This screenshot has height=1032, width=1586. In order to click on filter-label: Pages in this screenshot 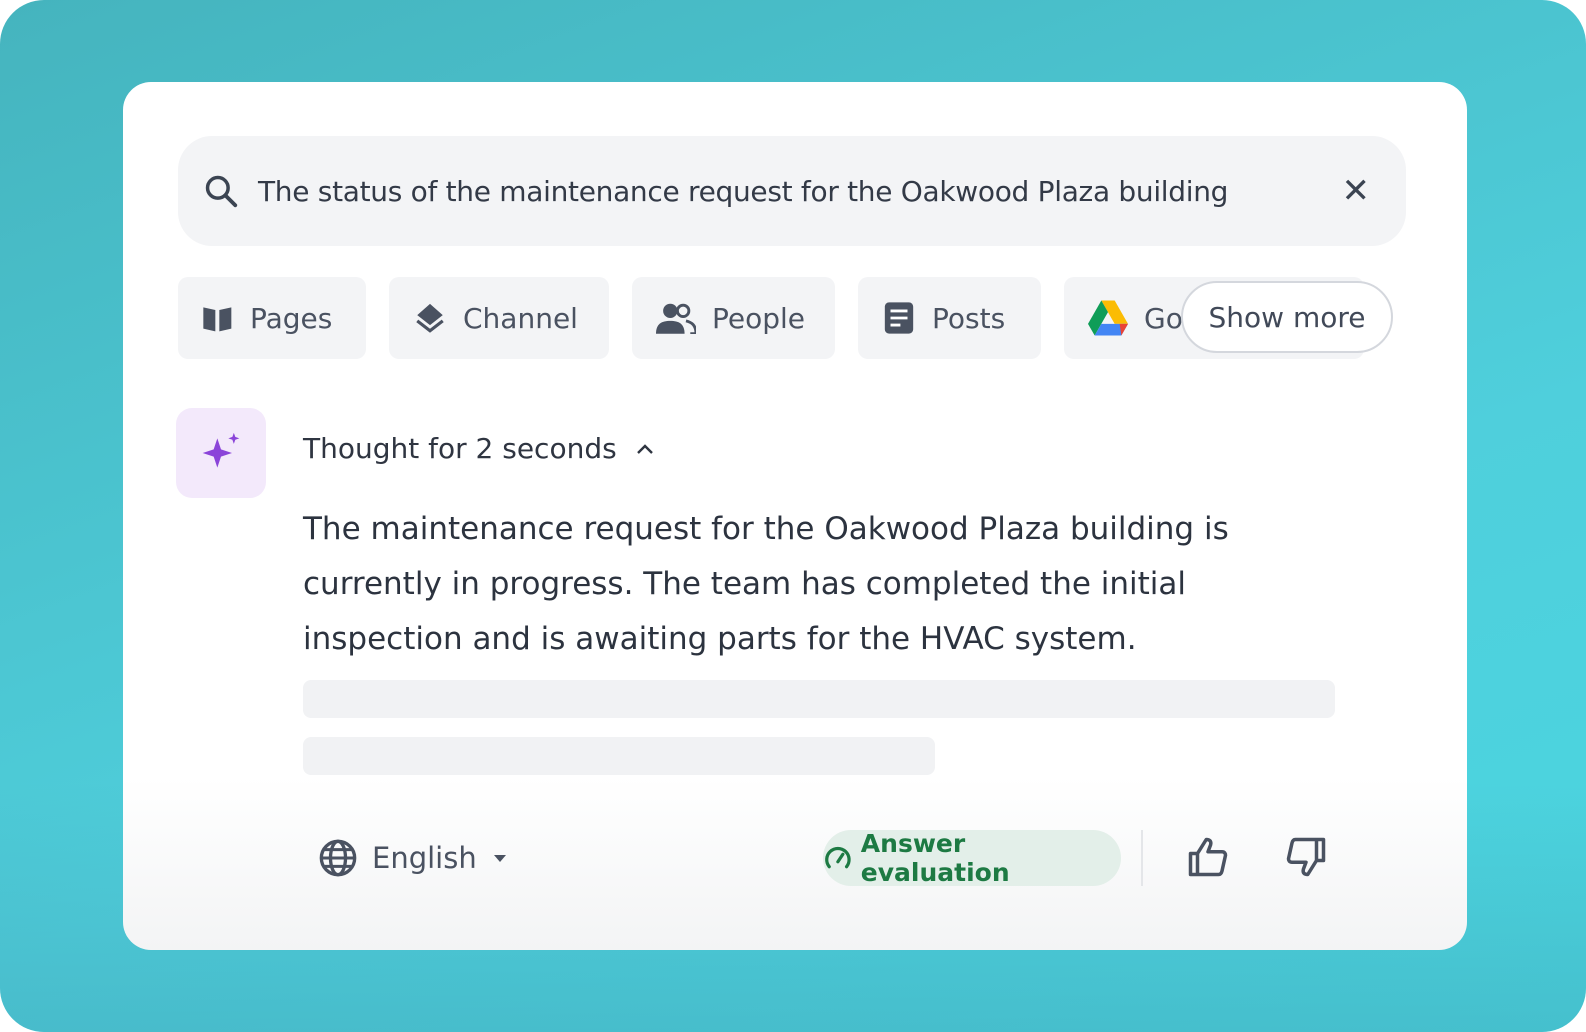, I will do `click(291, 318)`.